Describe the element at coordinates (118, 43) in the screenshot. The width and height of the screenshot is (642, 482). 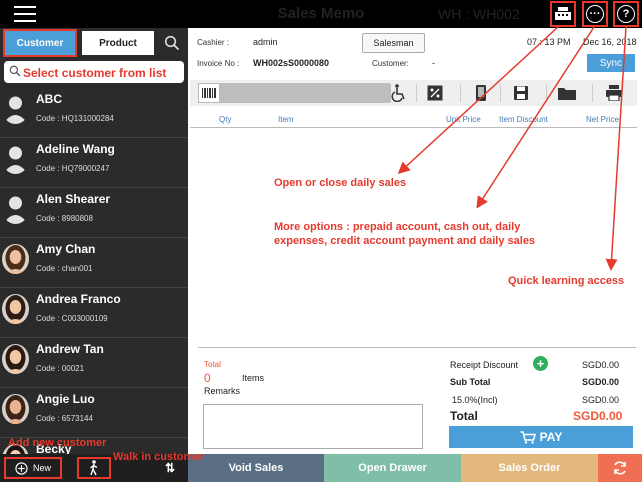
I see `tab-product: Product` at that location.